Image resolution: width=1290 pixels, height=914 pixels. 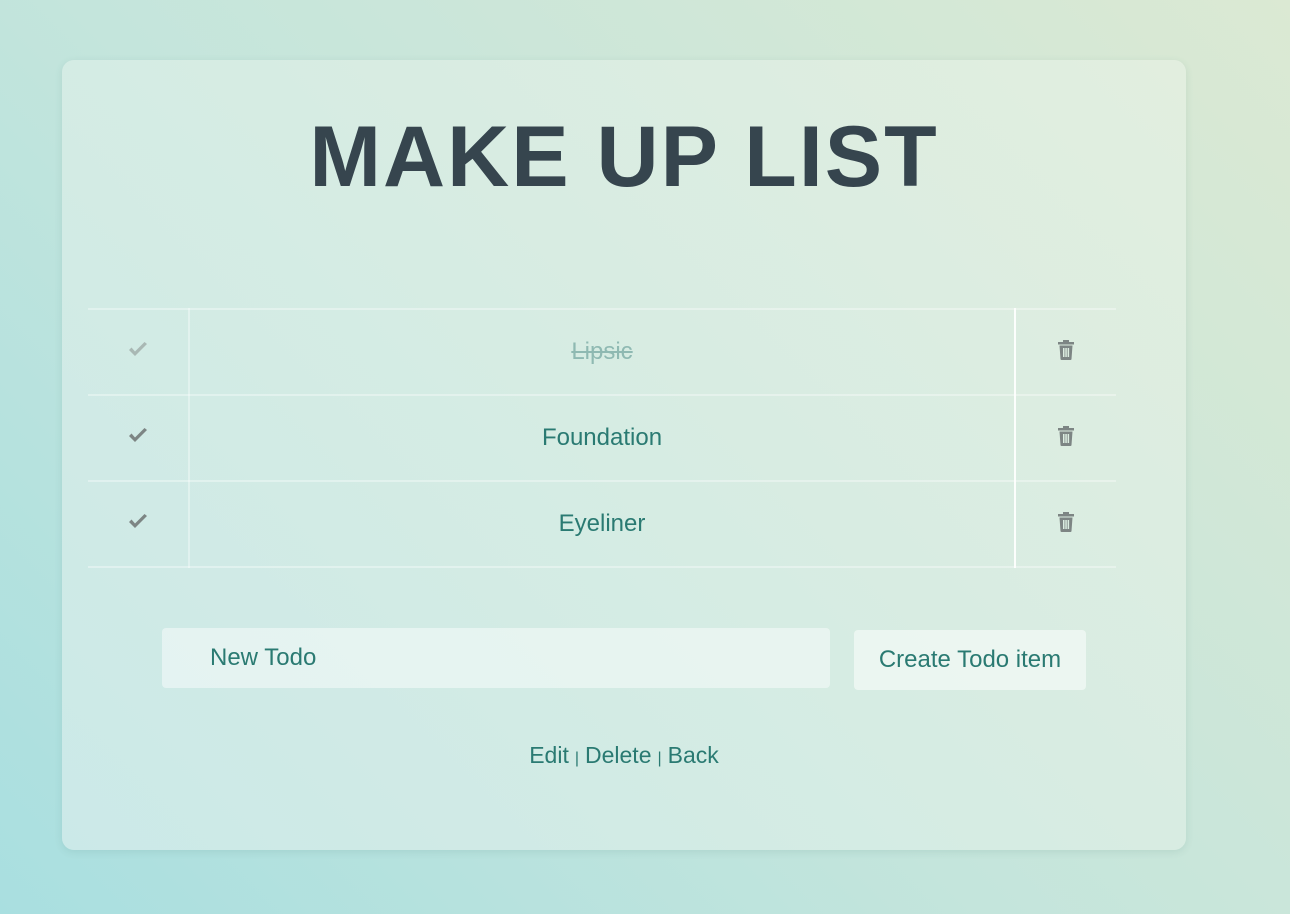 I want to click on todo-row: Eyeliner, so click(x=602, y=524).